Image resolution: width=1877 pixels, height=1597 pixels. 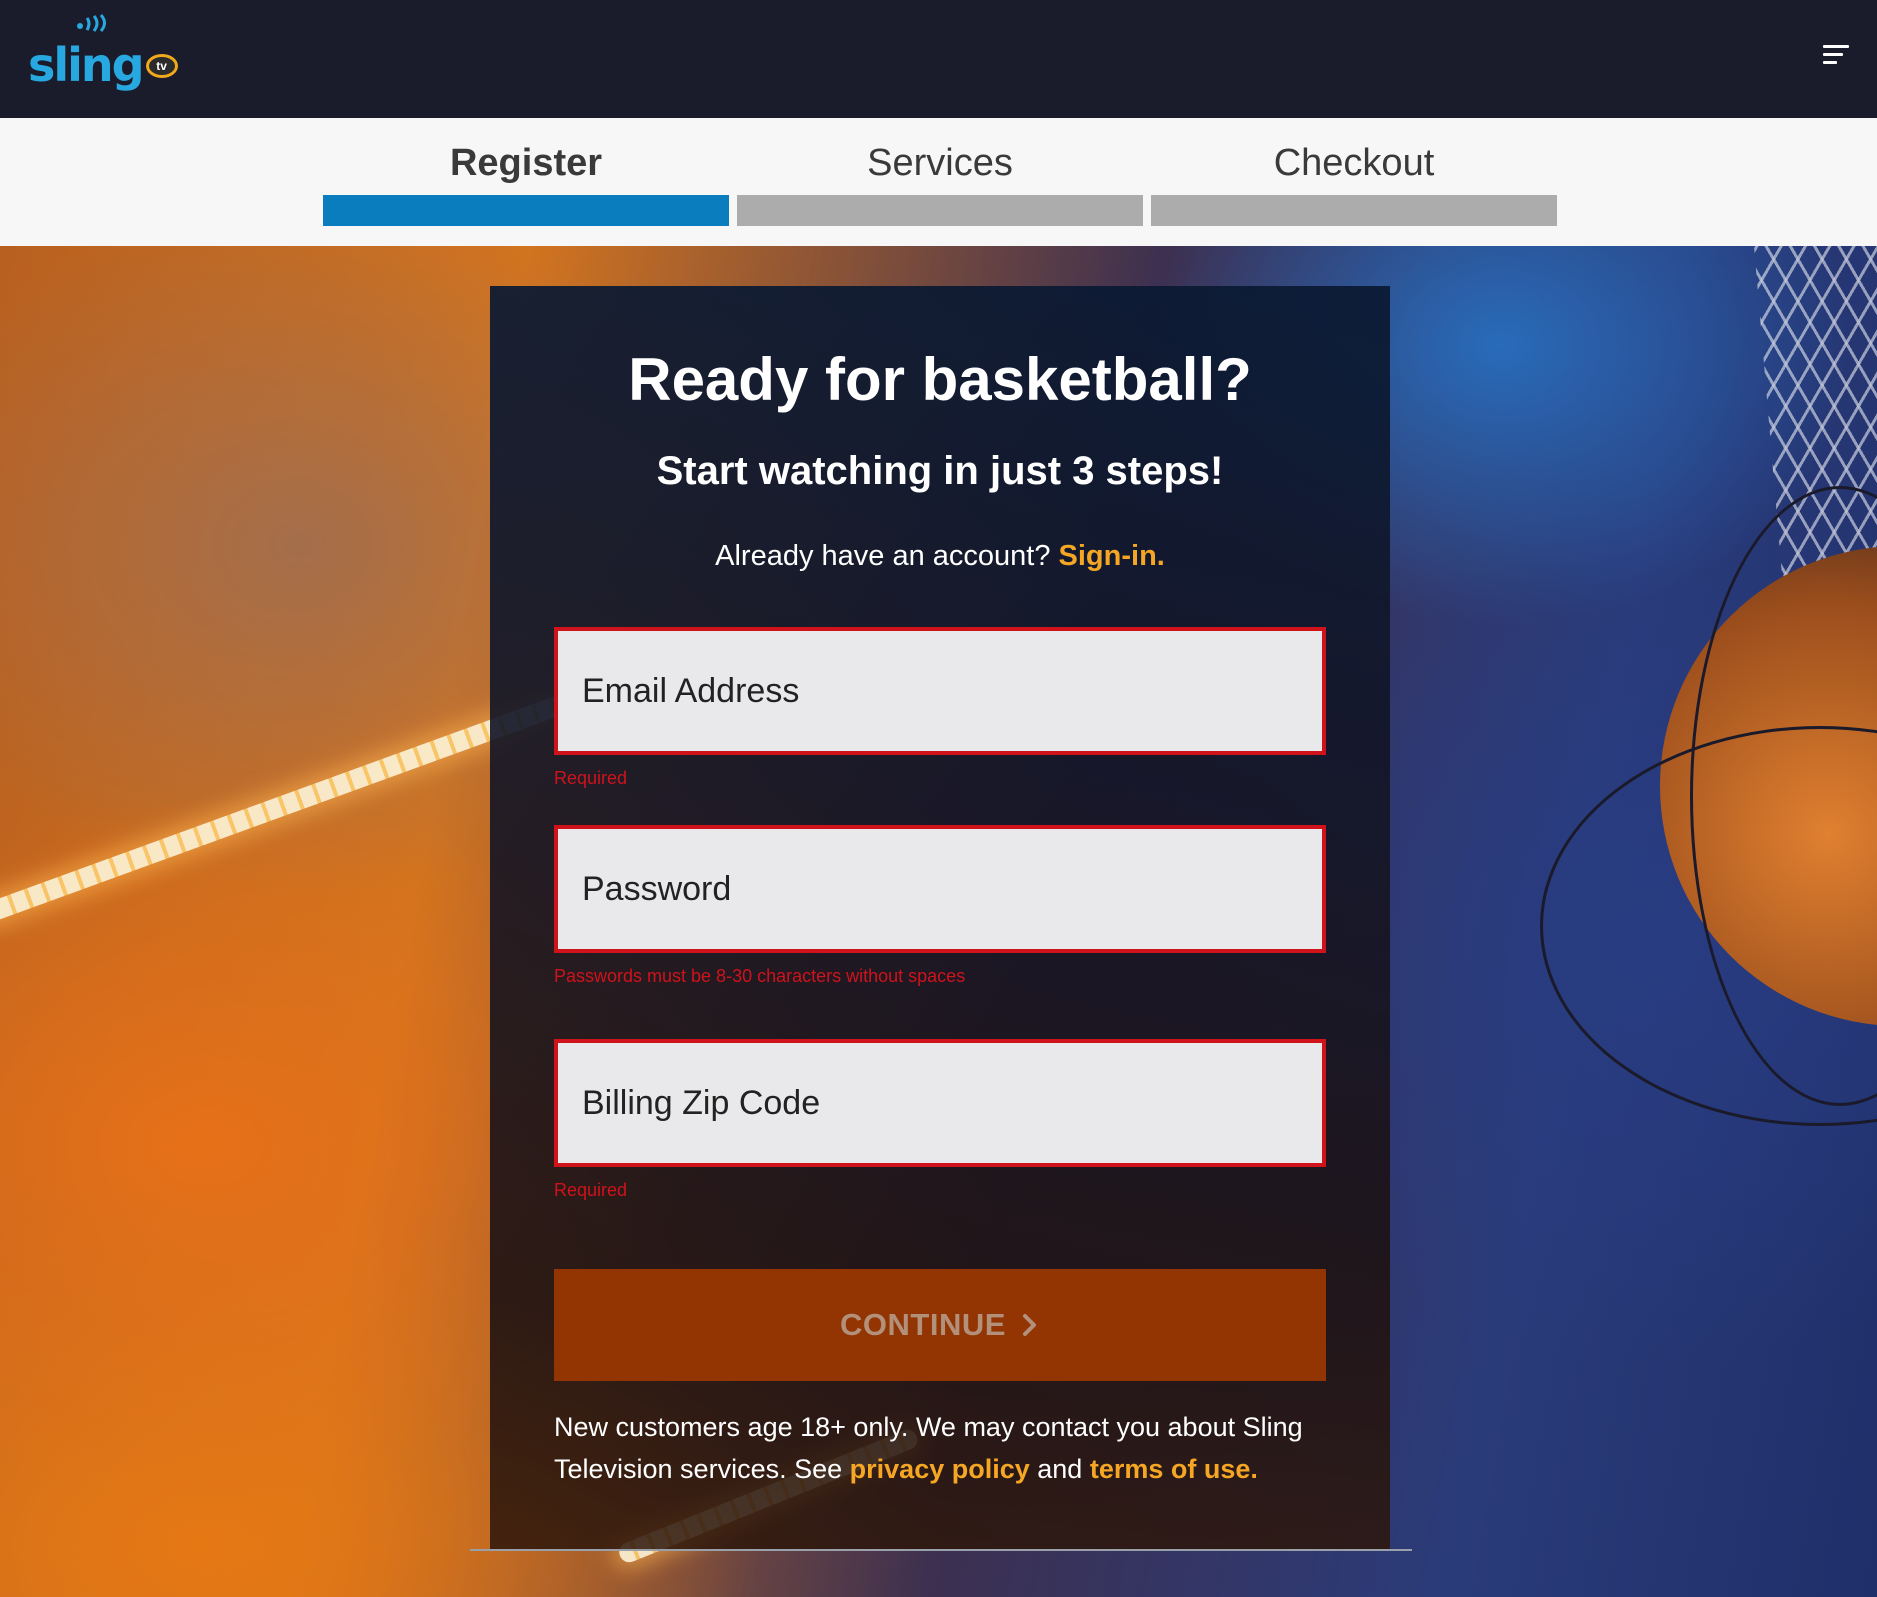 I want to click on logo-tv-badge: tv, so click(x=161, y=66).